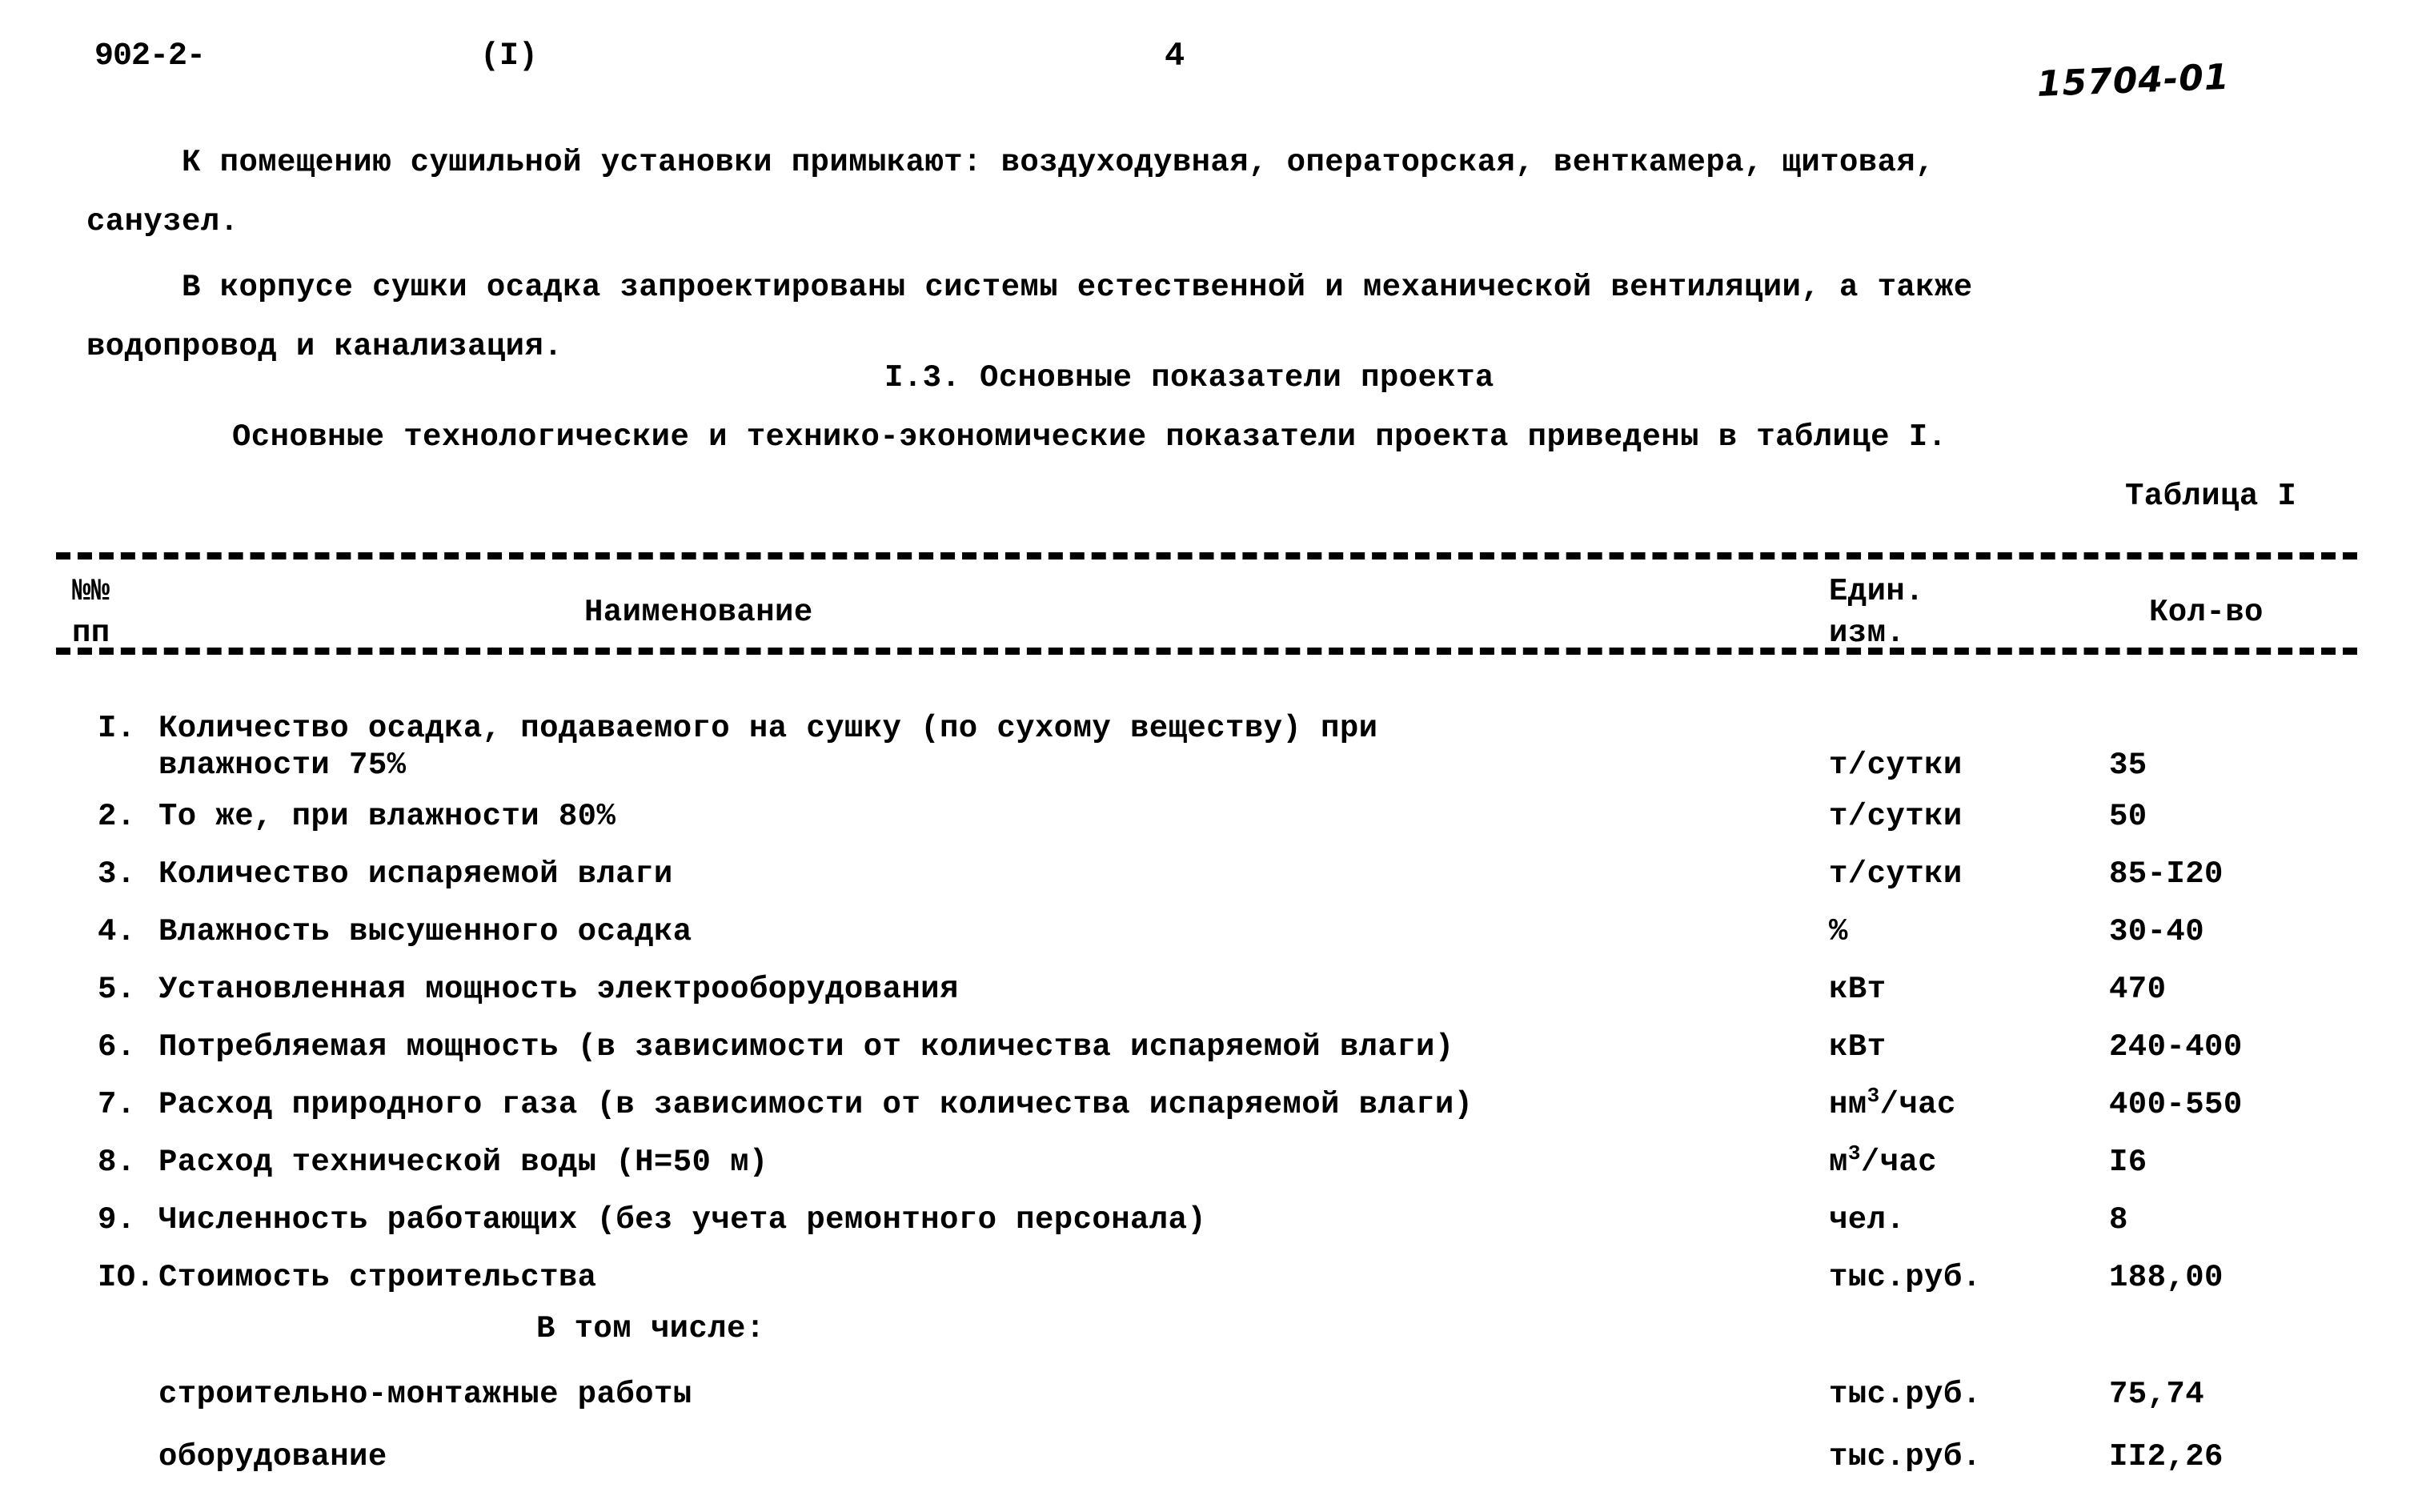 This screenshot has height=1512, width=2410. What do you see at coordinates (117, 1047) in the screenshot?
I see `row-number: 6.` at bounding box center [117, 1047].